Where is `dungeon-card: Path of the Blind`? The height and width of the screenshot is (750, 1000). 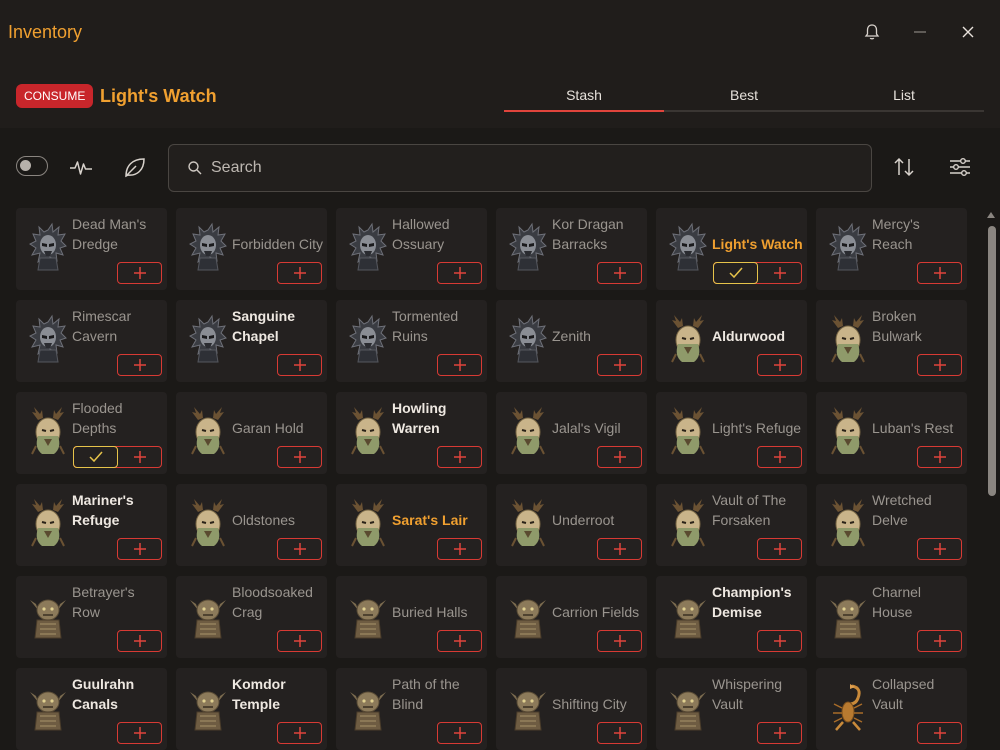
dungeon-card: Path of the Blind is located at coordinates (411, 709).